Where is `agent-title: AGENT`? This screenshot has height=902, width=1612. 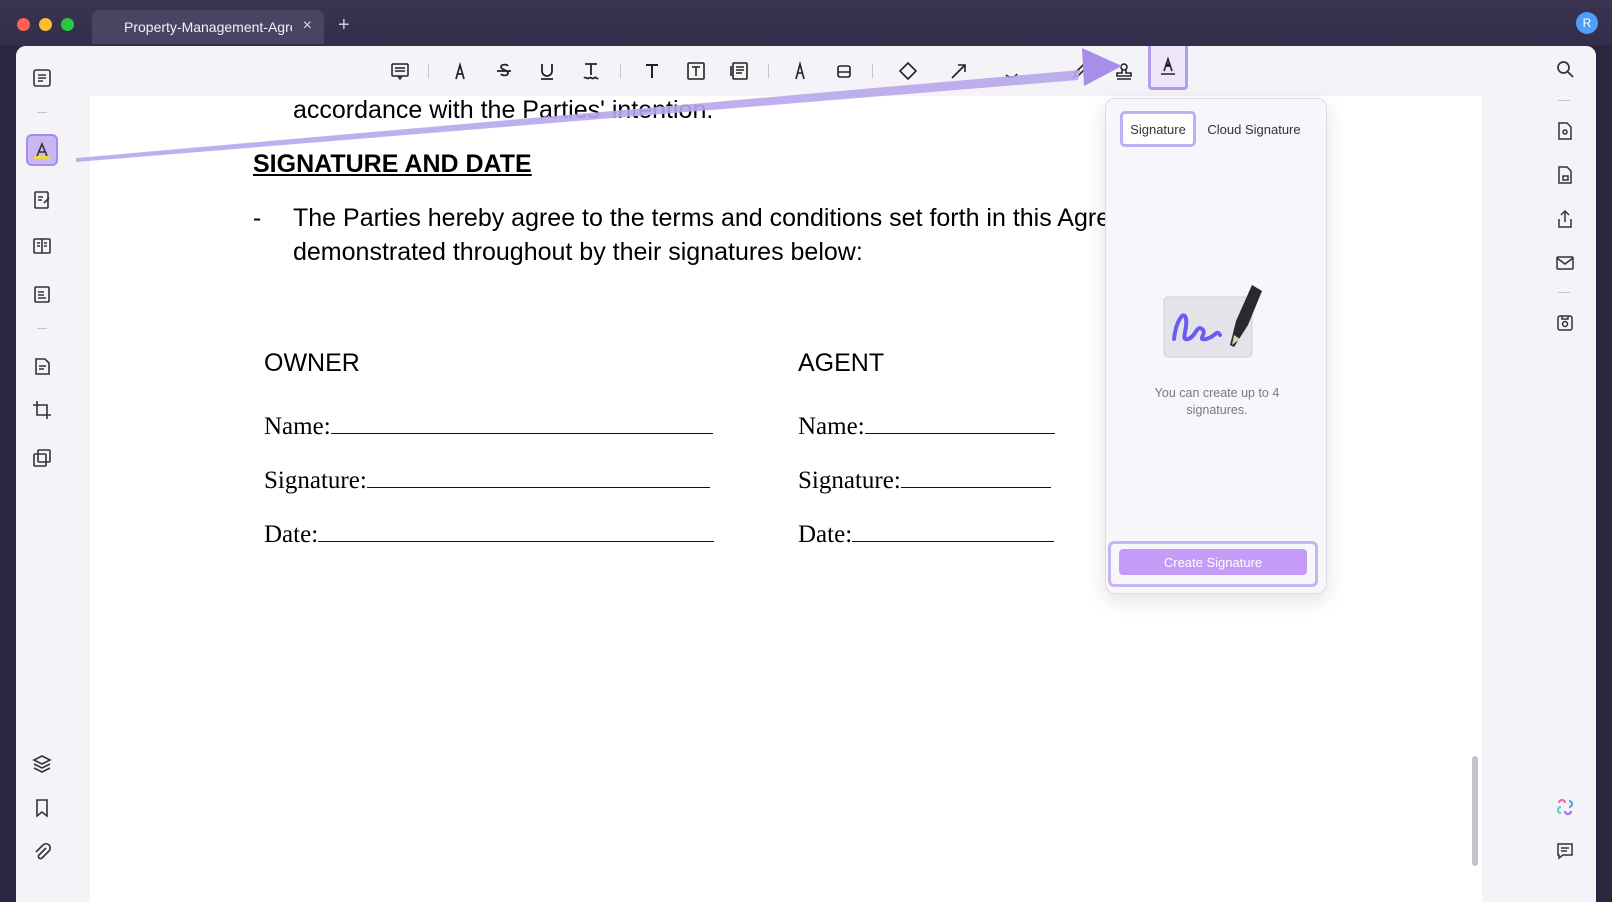 agent-title: AGENT is located at coordinates (841, 363).